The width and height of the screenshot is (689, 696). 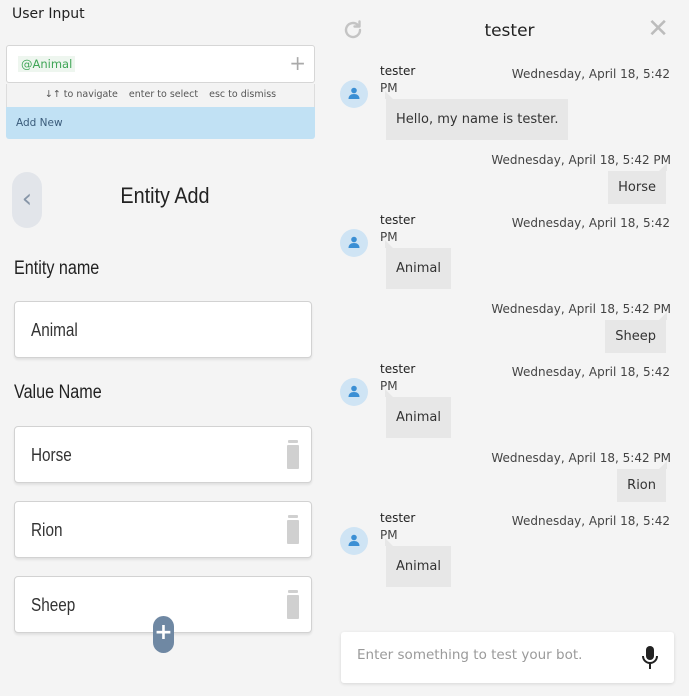 What do you see at coordinates (637, 183) in the screenshot?
I see `user-message: Horse` at bounding box center [637, 183].